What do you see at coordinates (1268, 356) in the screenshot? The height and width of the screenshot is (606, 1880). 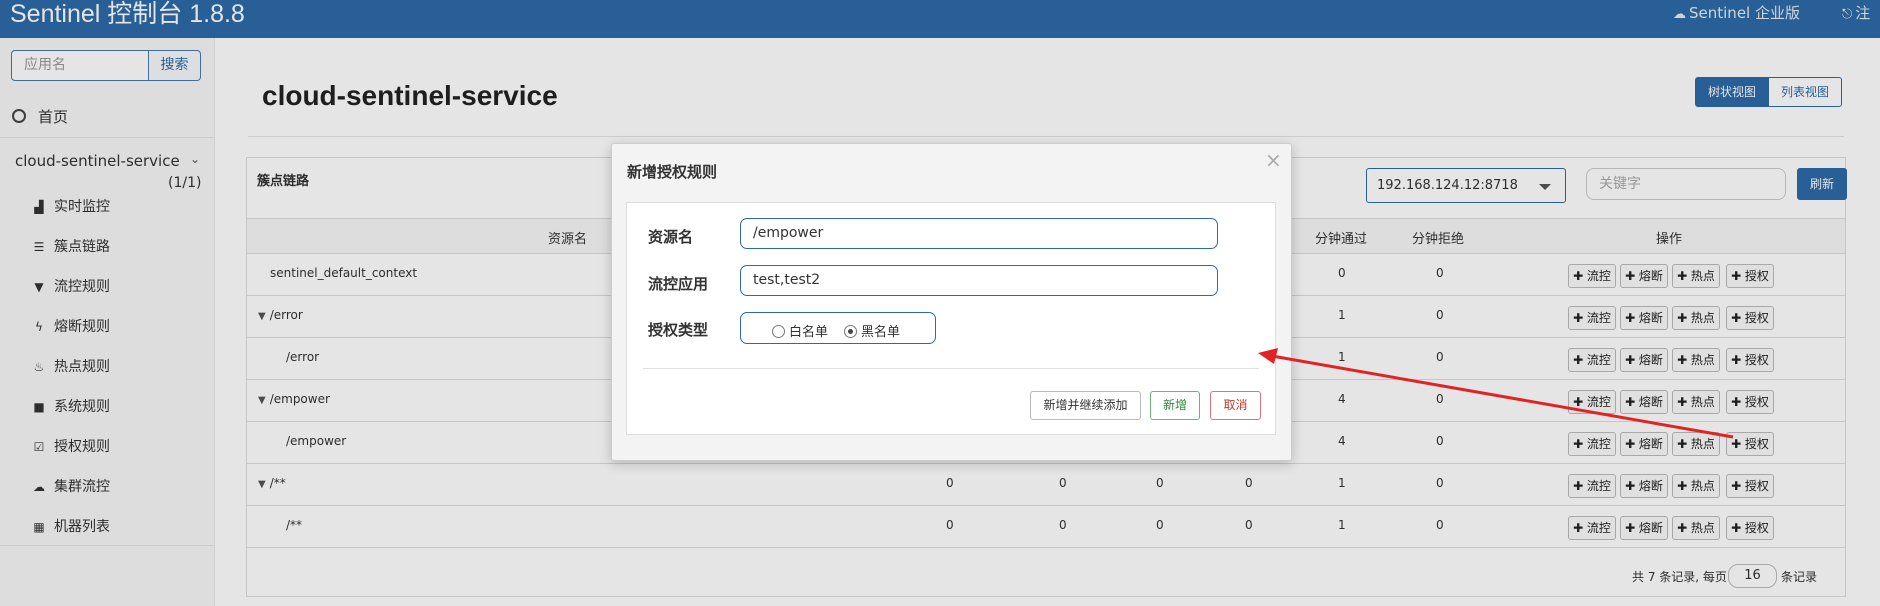 I see `arrow-head` at bounding box center [1268, 356].